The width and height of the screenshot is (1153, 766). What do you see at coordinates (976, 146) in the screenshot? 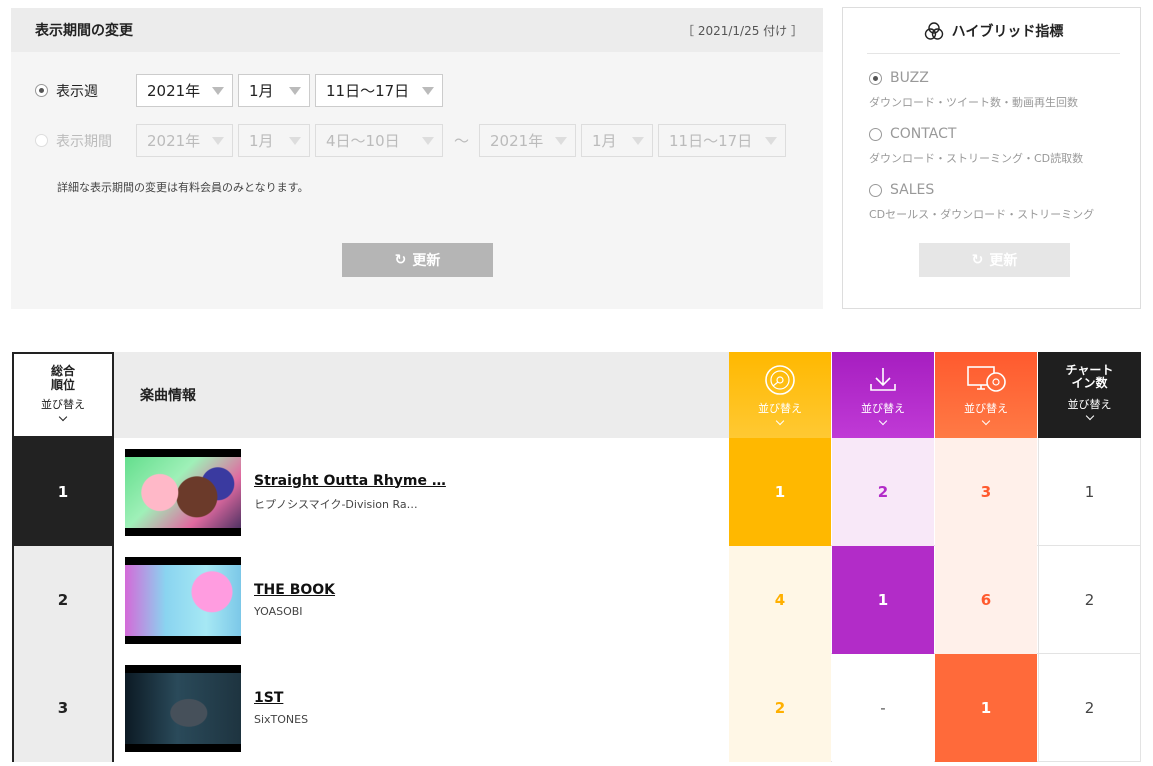
I see `hybrid-option-contact: CONTACT ダウンロード・ストリーミング・CD読取数` at bounding box center [976, 146].